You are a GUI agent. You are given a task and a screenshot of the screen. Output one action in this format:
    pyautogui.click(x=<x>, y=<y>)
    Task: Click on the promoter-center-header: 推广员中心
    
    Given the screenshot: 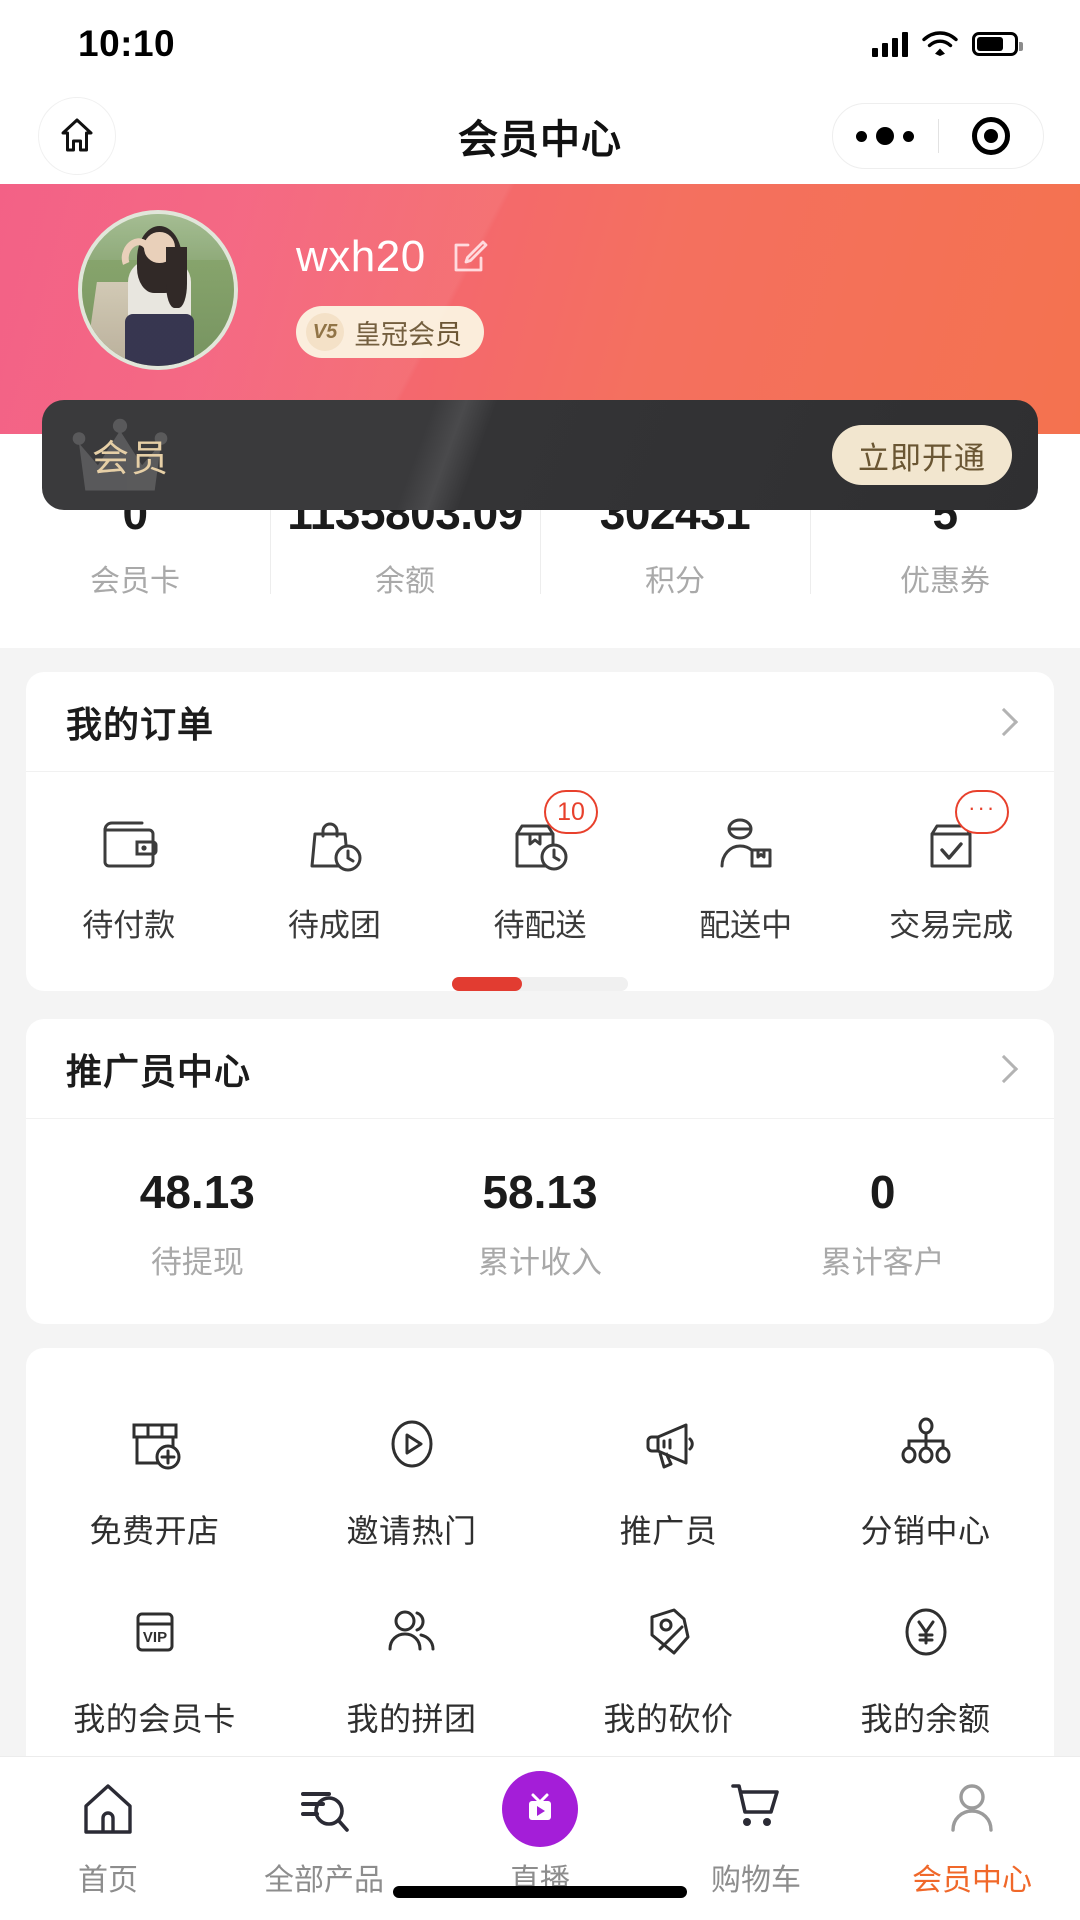 What is the action you would take?
    pyautogui.click(x=540, y=1069)
    